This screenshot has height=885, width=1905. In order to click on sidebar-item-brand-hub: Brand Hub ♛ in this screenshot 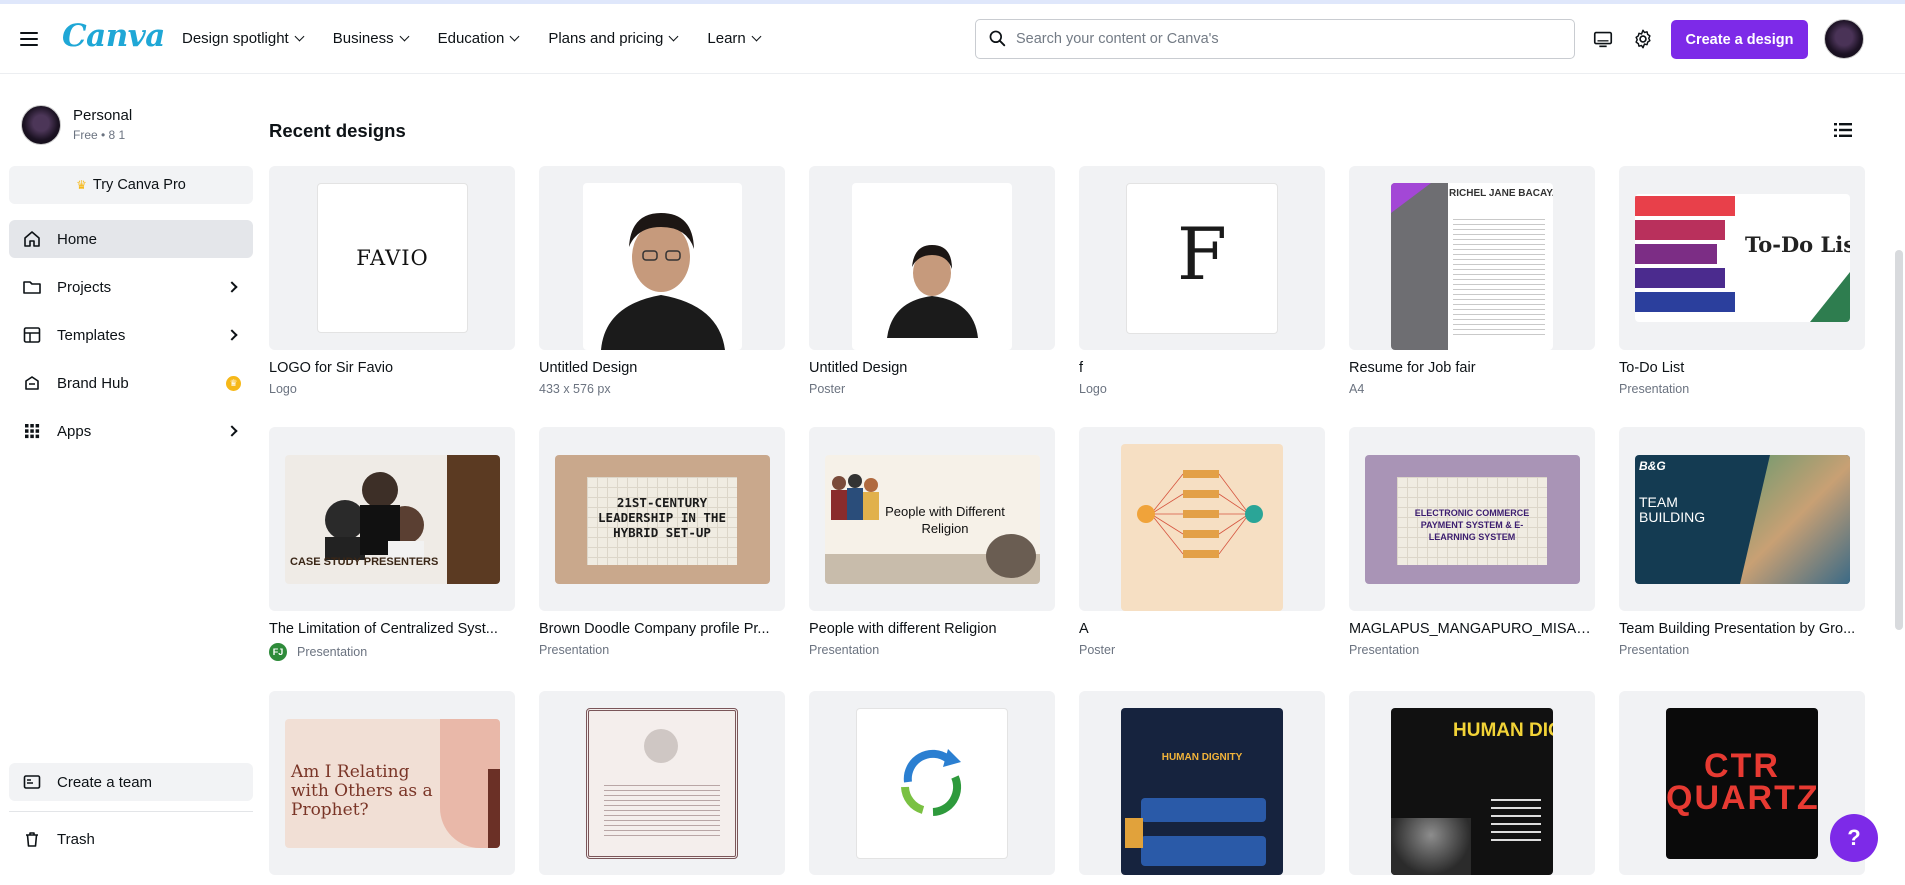, I will do `click(131, 383)`.